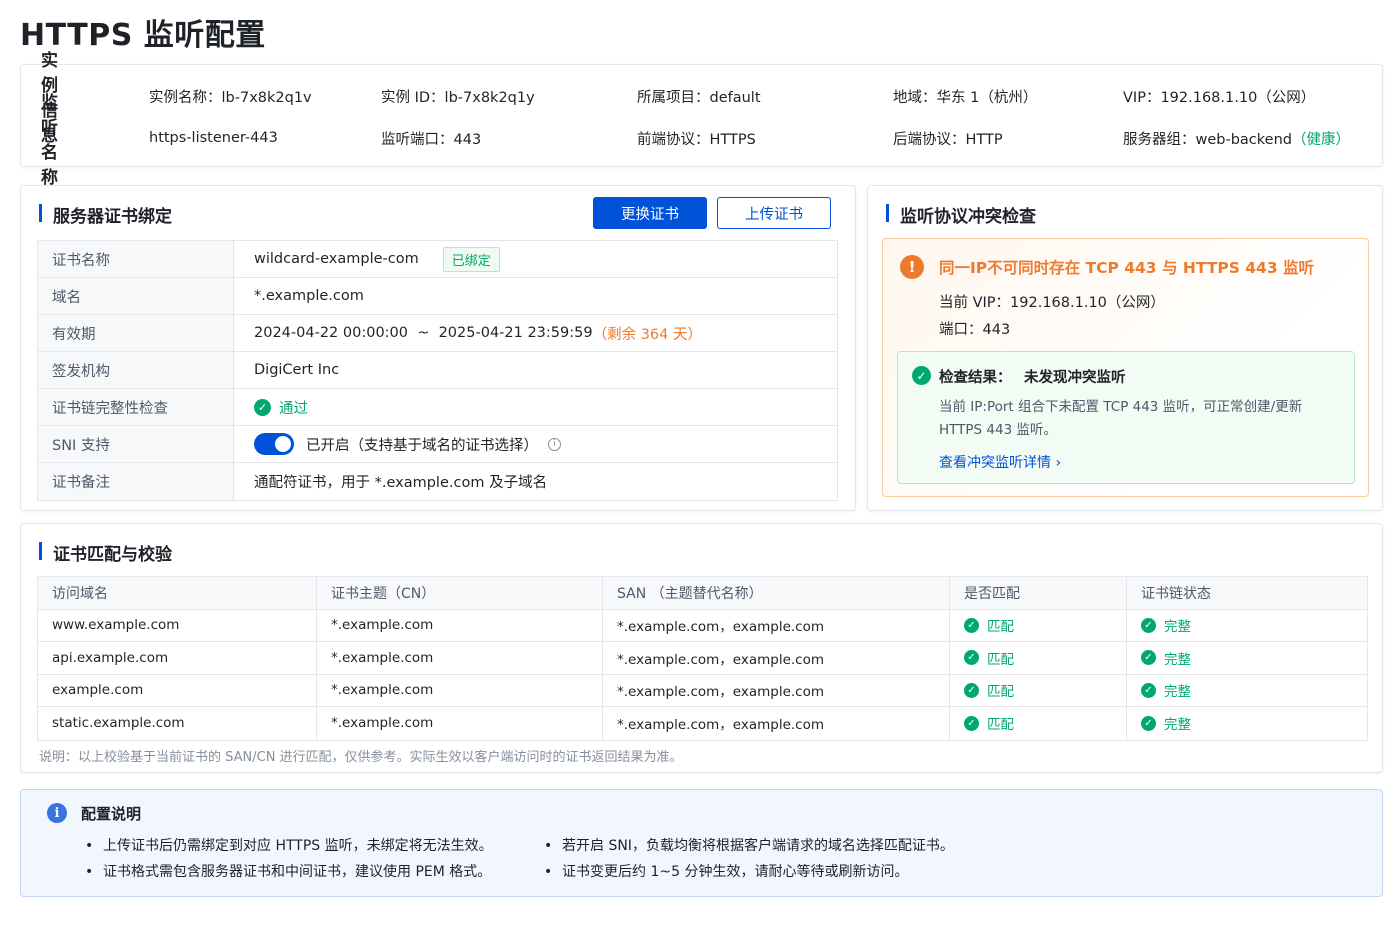 Image resolution: width=1400 pixels, height=933 pixels. Describe the element at coordinates (105, 214) in the screenshot. I see `cert-binding-title: 服务器证书绑定` at that location.